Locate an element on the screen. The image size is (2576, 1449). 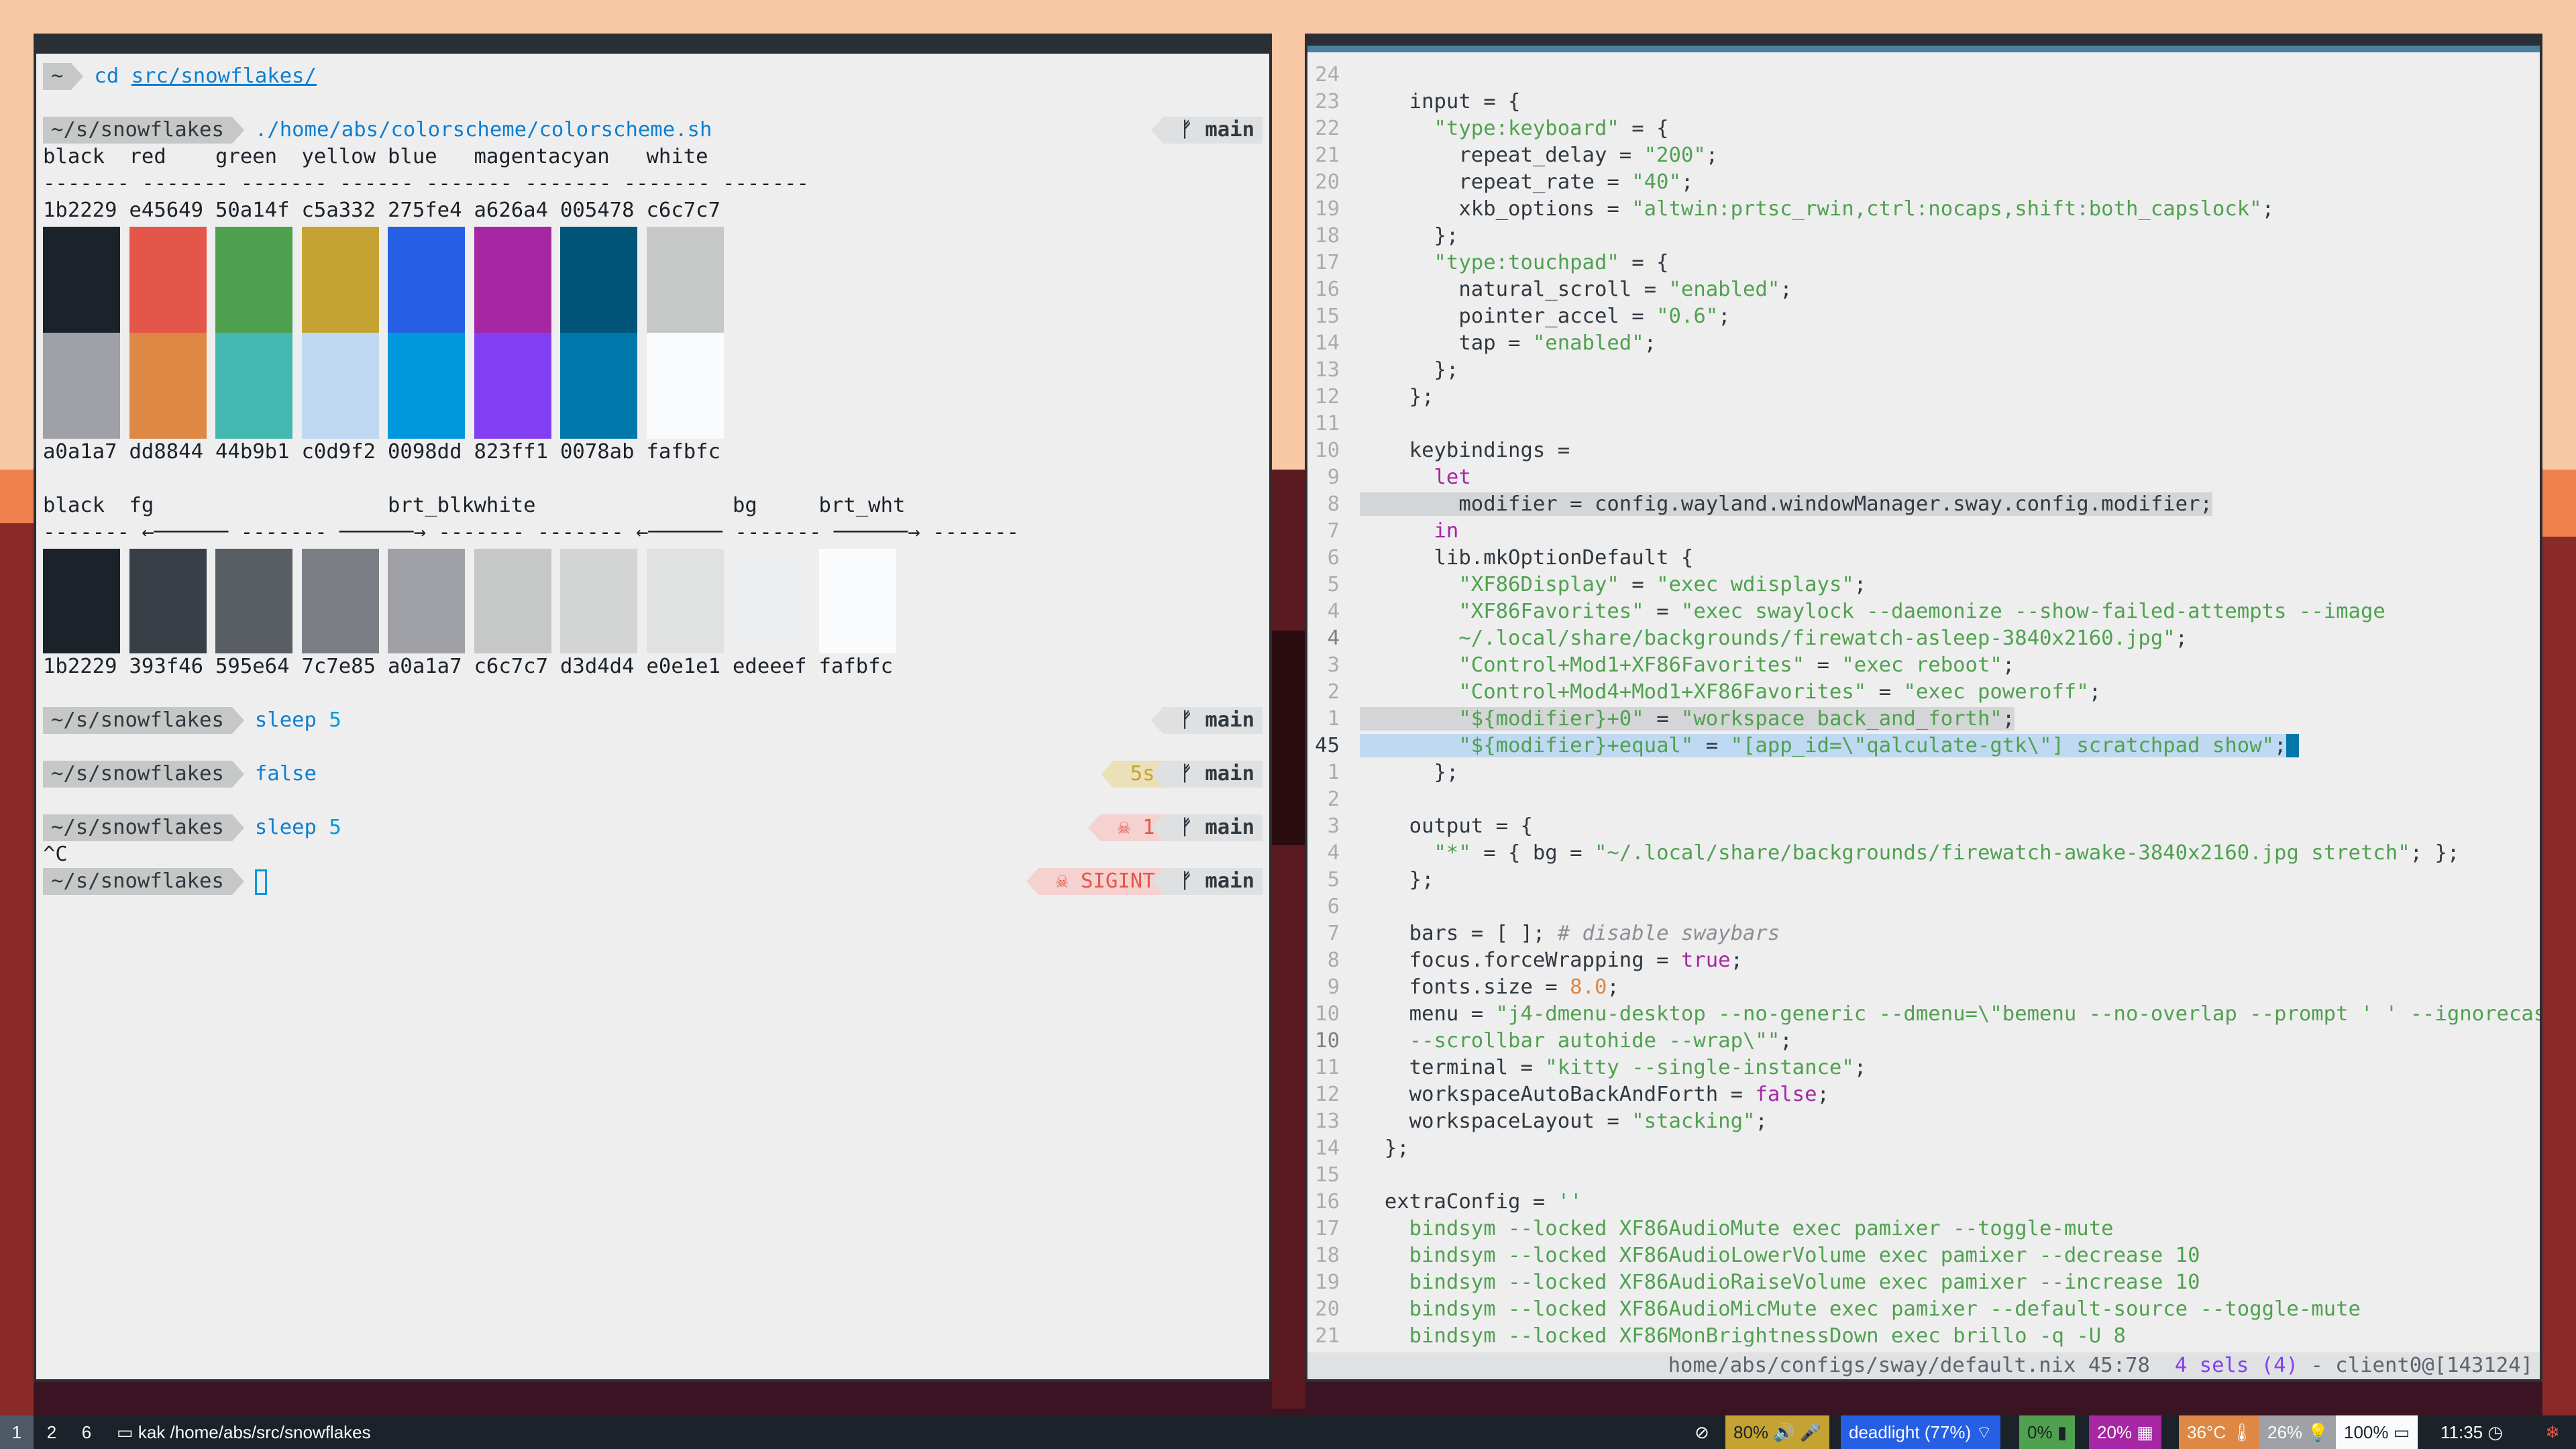
command-arg: 5 is located at coordinates (335, 720).